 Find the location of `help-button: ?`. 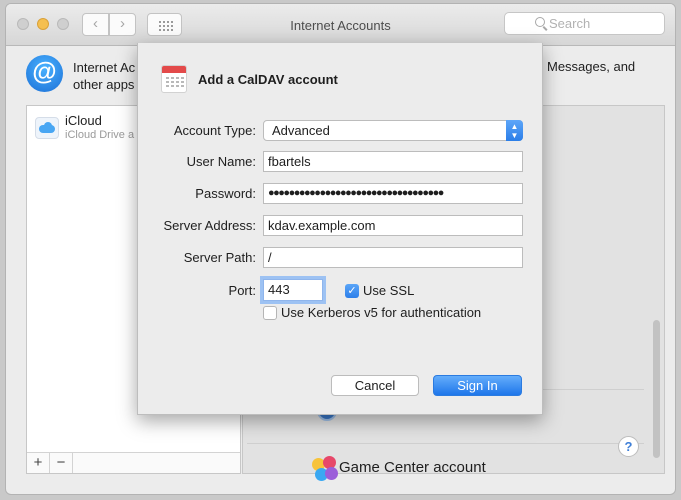

help-button: ? is located at coordinates (628, 446).